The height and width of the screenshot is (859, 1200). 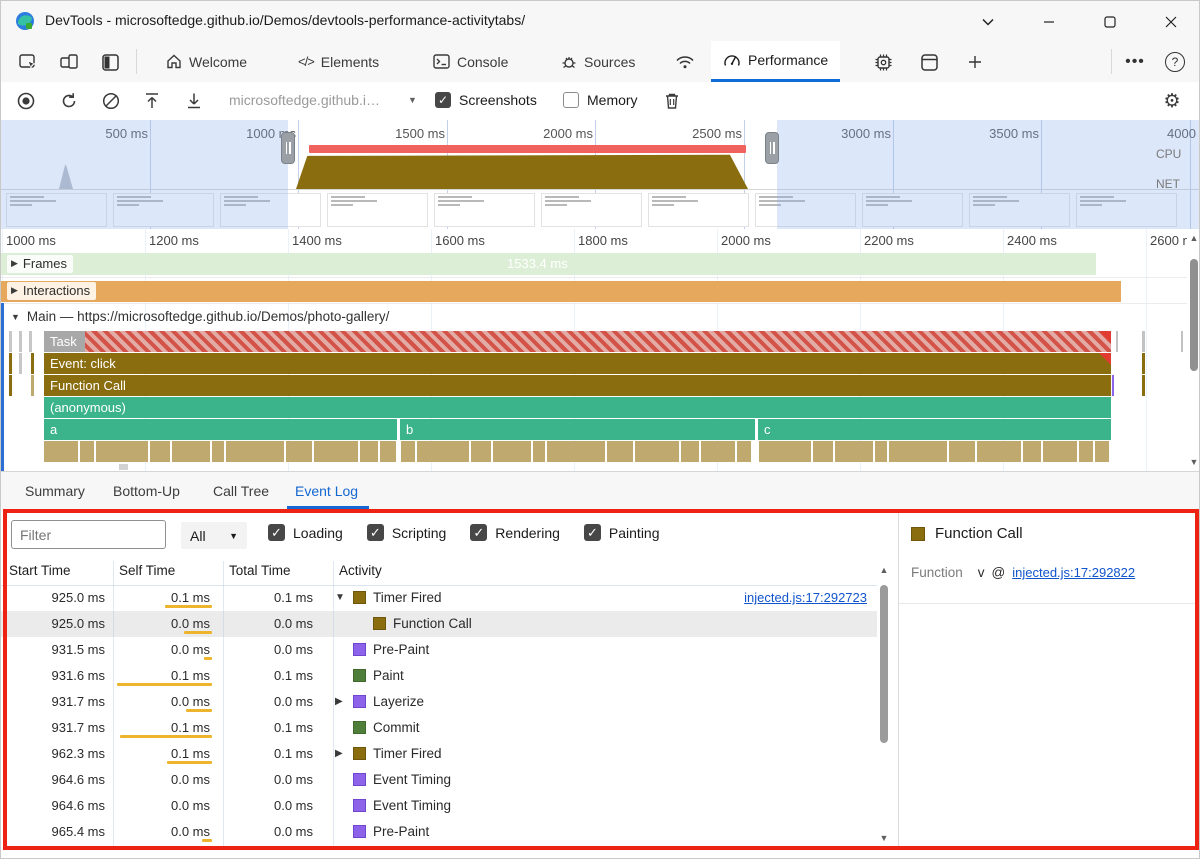 I want to click on checkbox-box: ✓, so click(x=375, y=532).